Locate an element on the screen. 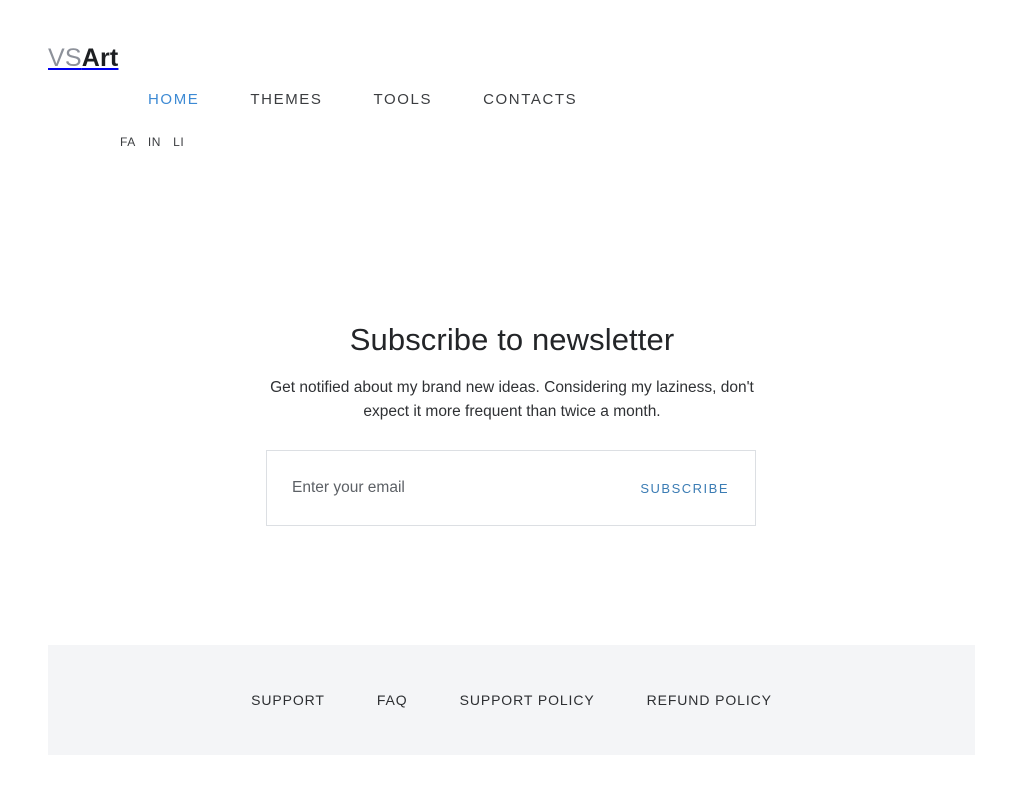  subscribe-button: SUBSCRIBE is located at coordinates (692, 488).